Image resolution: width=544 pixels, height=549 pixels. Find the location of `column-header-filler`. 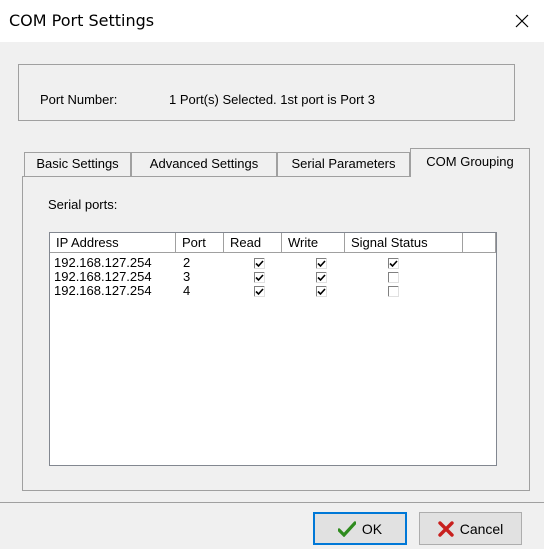

column-header-filler is located at coordinates (479, 243).